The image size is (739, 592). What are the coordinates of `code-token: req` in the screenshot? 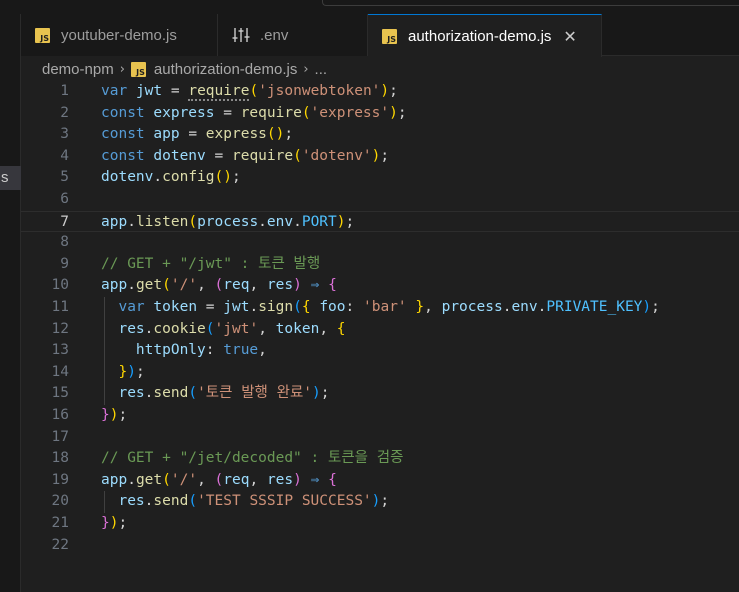 It's located at (236, 479).